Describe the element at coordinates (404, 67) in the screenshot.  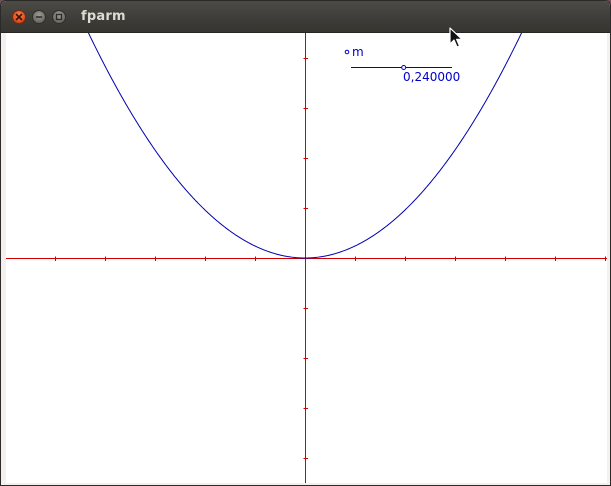
I see `slider-handle` at that location.